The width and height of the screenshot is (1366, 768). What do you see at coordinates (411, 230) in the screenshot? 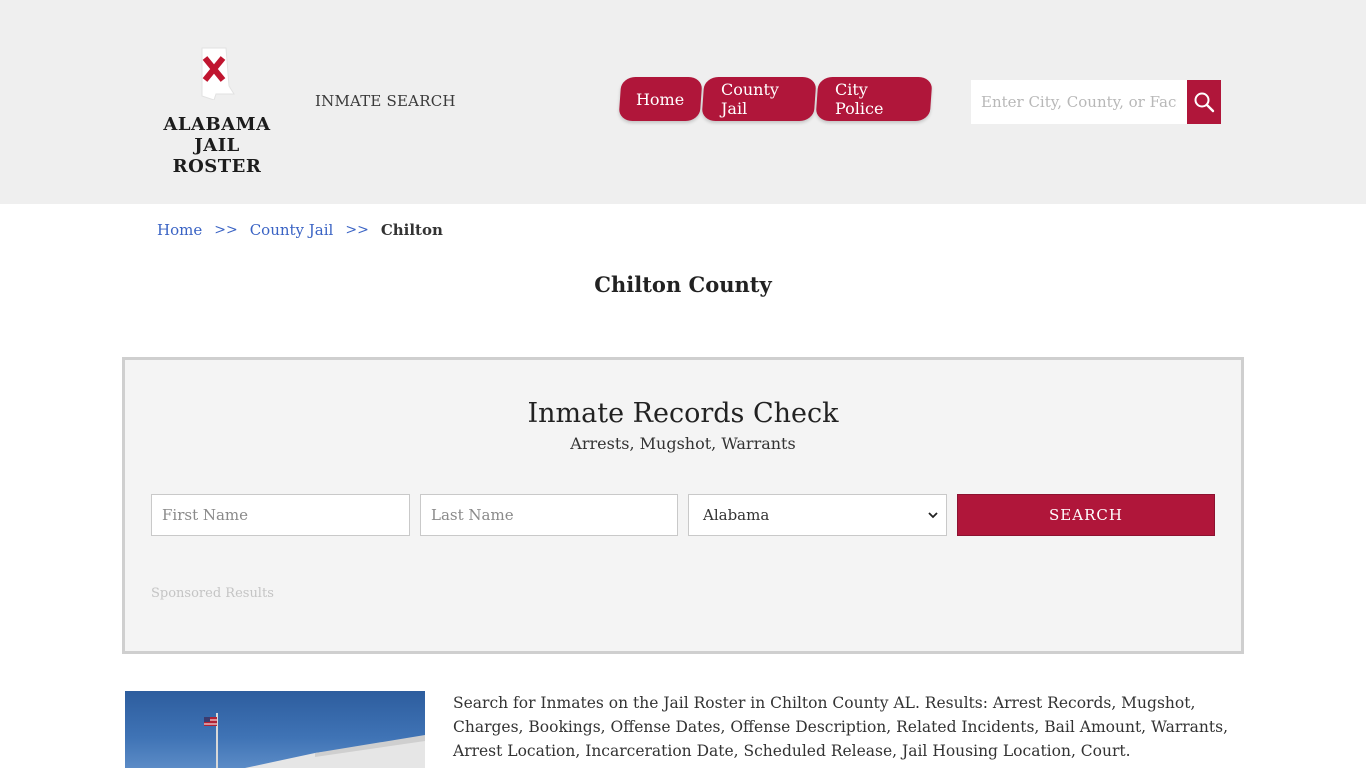
I see `breadcrumb-current: Chilton` at bounding box center [411, 230].